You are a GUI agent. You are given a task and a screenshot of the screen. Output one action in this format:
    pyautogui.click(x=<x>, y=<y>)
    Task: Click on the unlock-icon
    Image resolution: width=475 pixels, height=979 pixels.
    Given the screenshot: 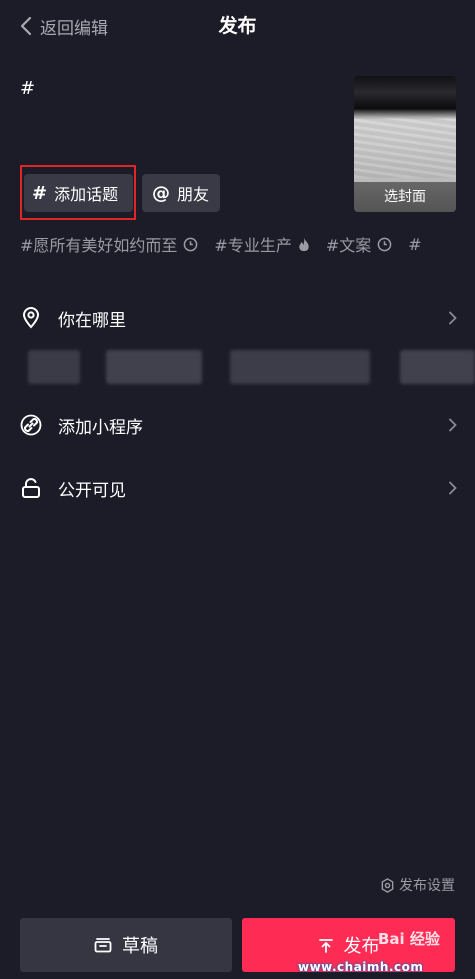 What is the action you would take?
    pyautogui.click(x=31, y=488)
    